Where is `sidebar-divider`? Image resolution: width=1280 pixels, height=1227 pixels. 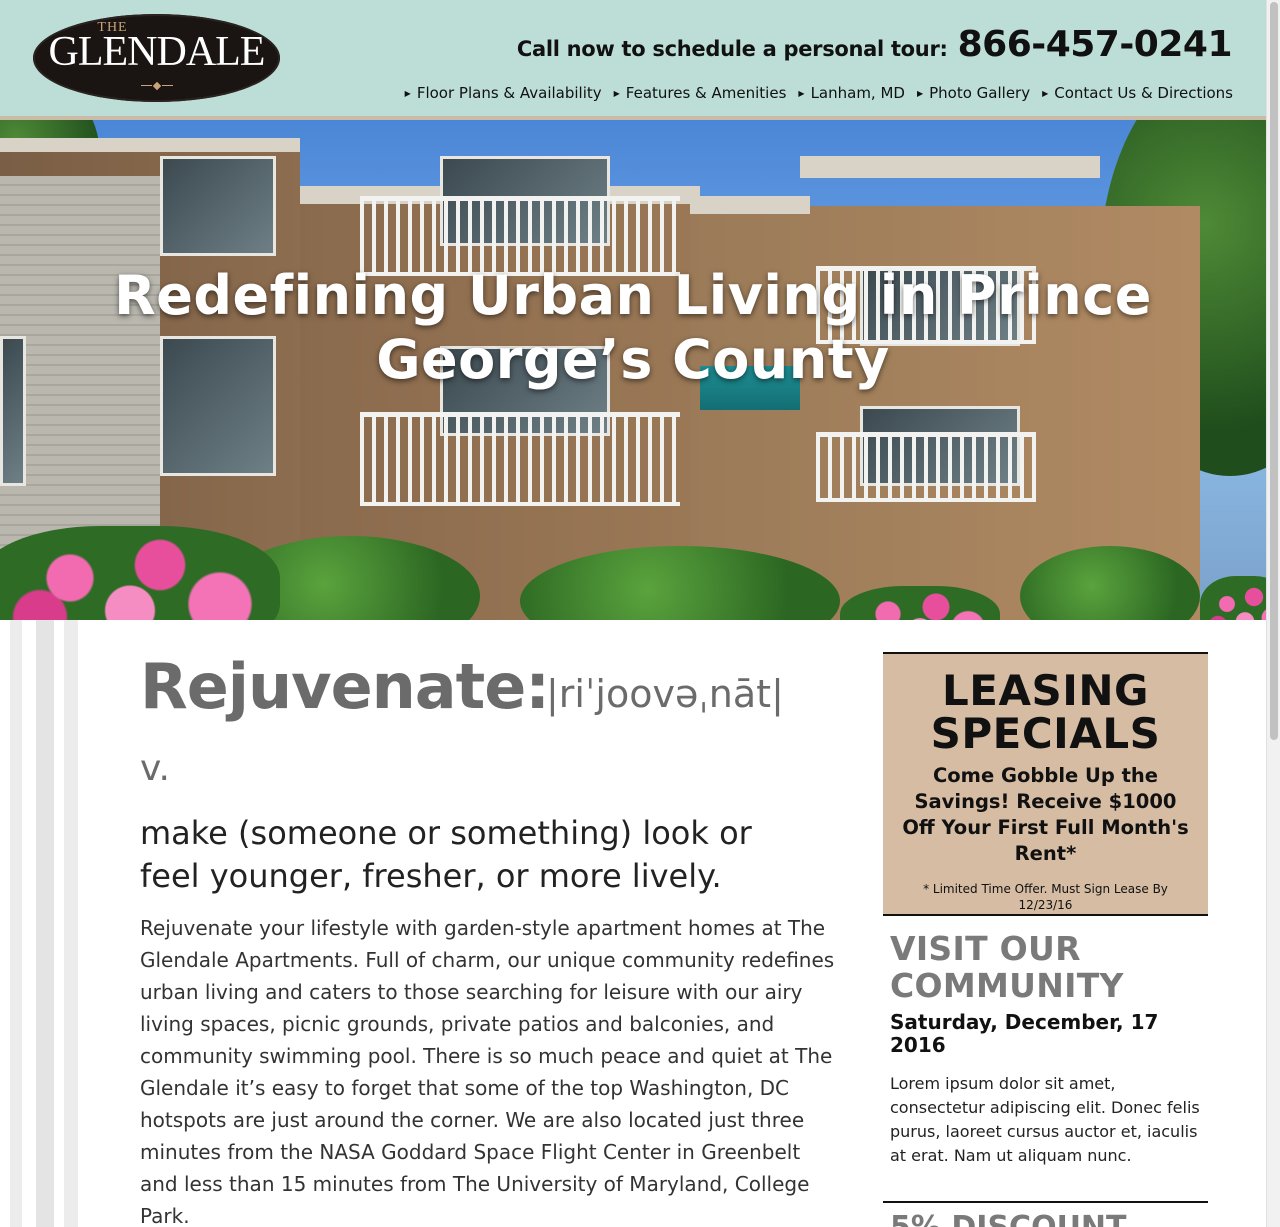
sidebar-divider is located at coordinates (1045, 1202).